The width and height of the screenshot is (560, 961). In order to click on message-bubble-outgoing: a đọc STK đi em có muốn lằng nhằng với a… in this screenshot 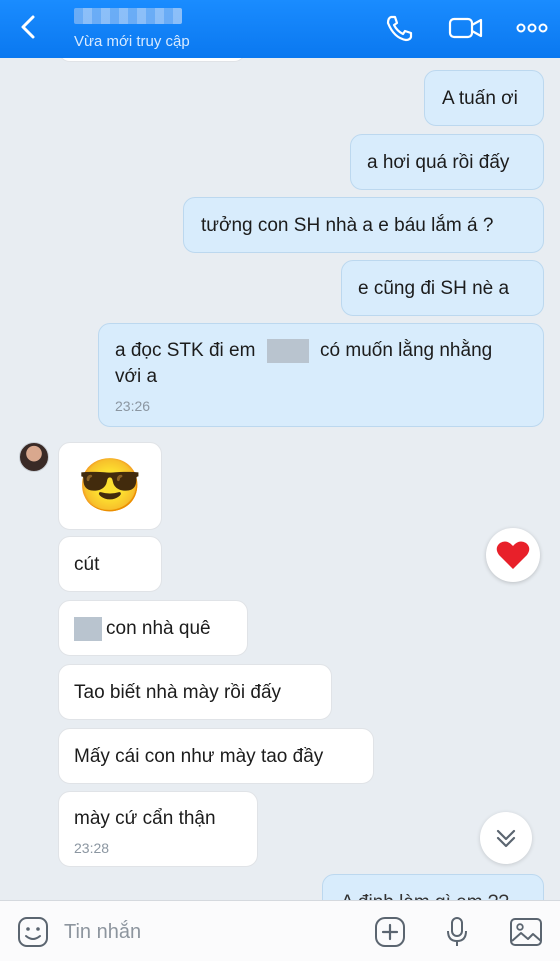, I will do `click(321, 375)`.